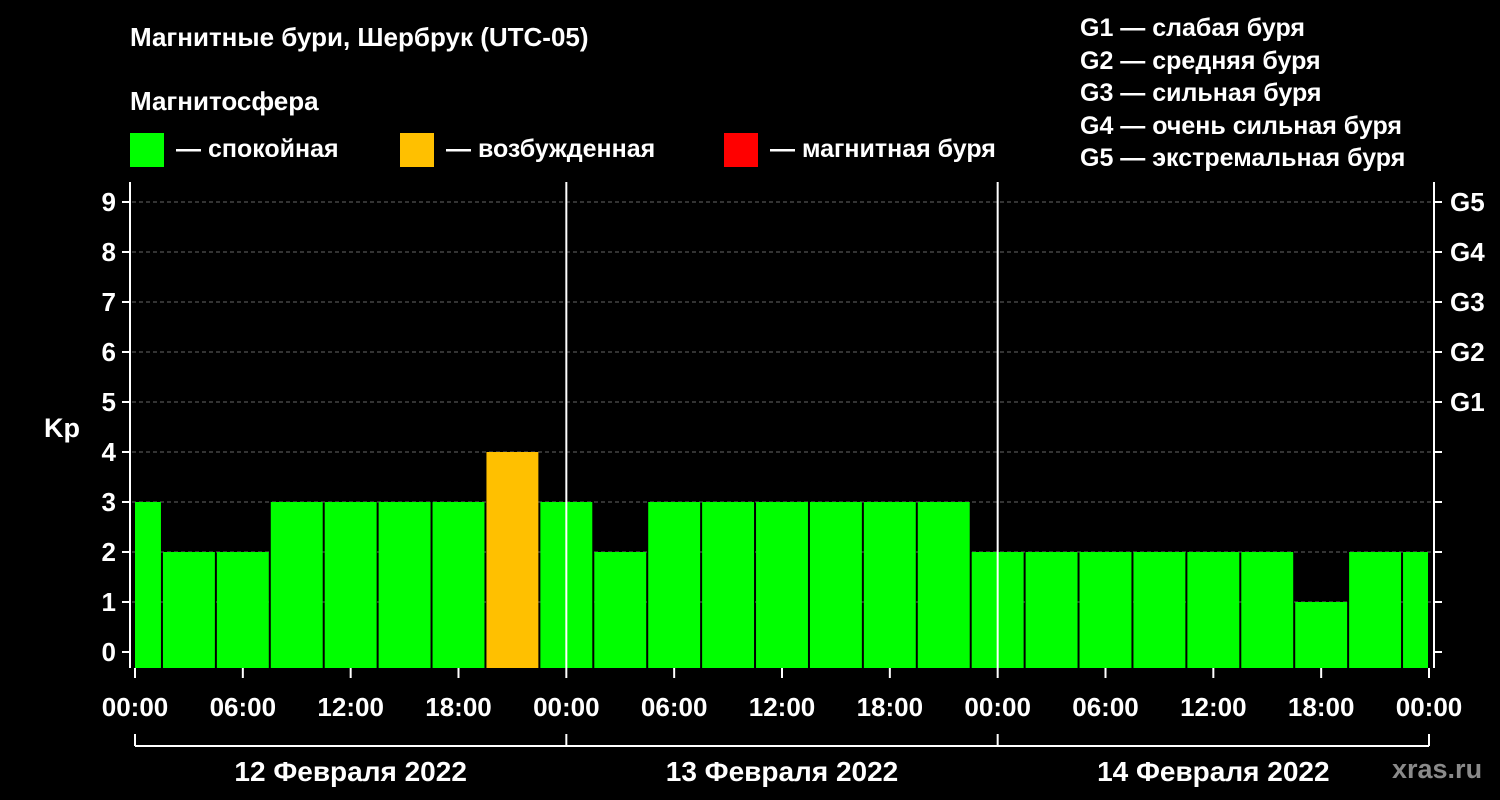 Image resolution: width=1500 pixels, height=800 pixels. What do you see at coordinates (109, 502) in the screenshot?
I see `y-tick-label: 3` at bounding box center [109, 502].